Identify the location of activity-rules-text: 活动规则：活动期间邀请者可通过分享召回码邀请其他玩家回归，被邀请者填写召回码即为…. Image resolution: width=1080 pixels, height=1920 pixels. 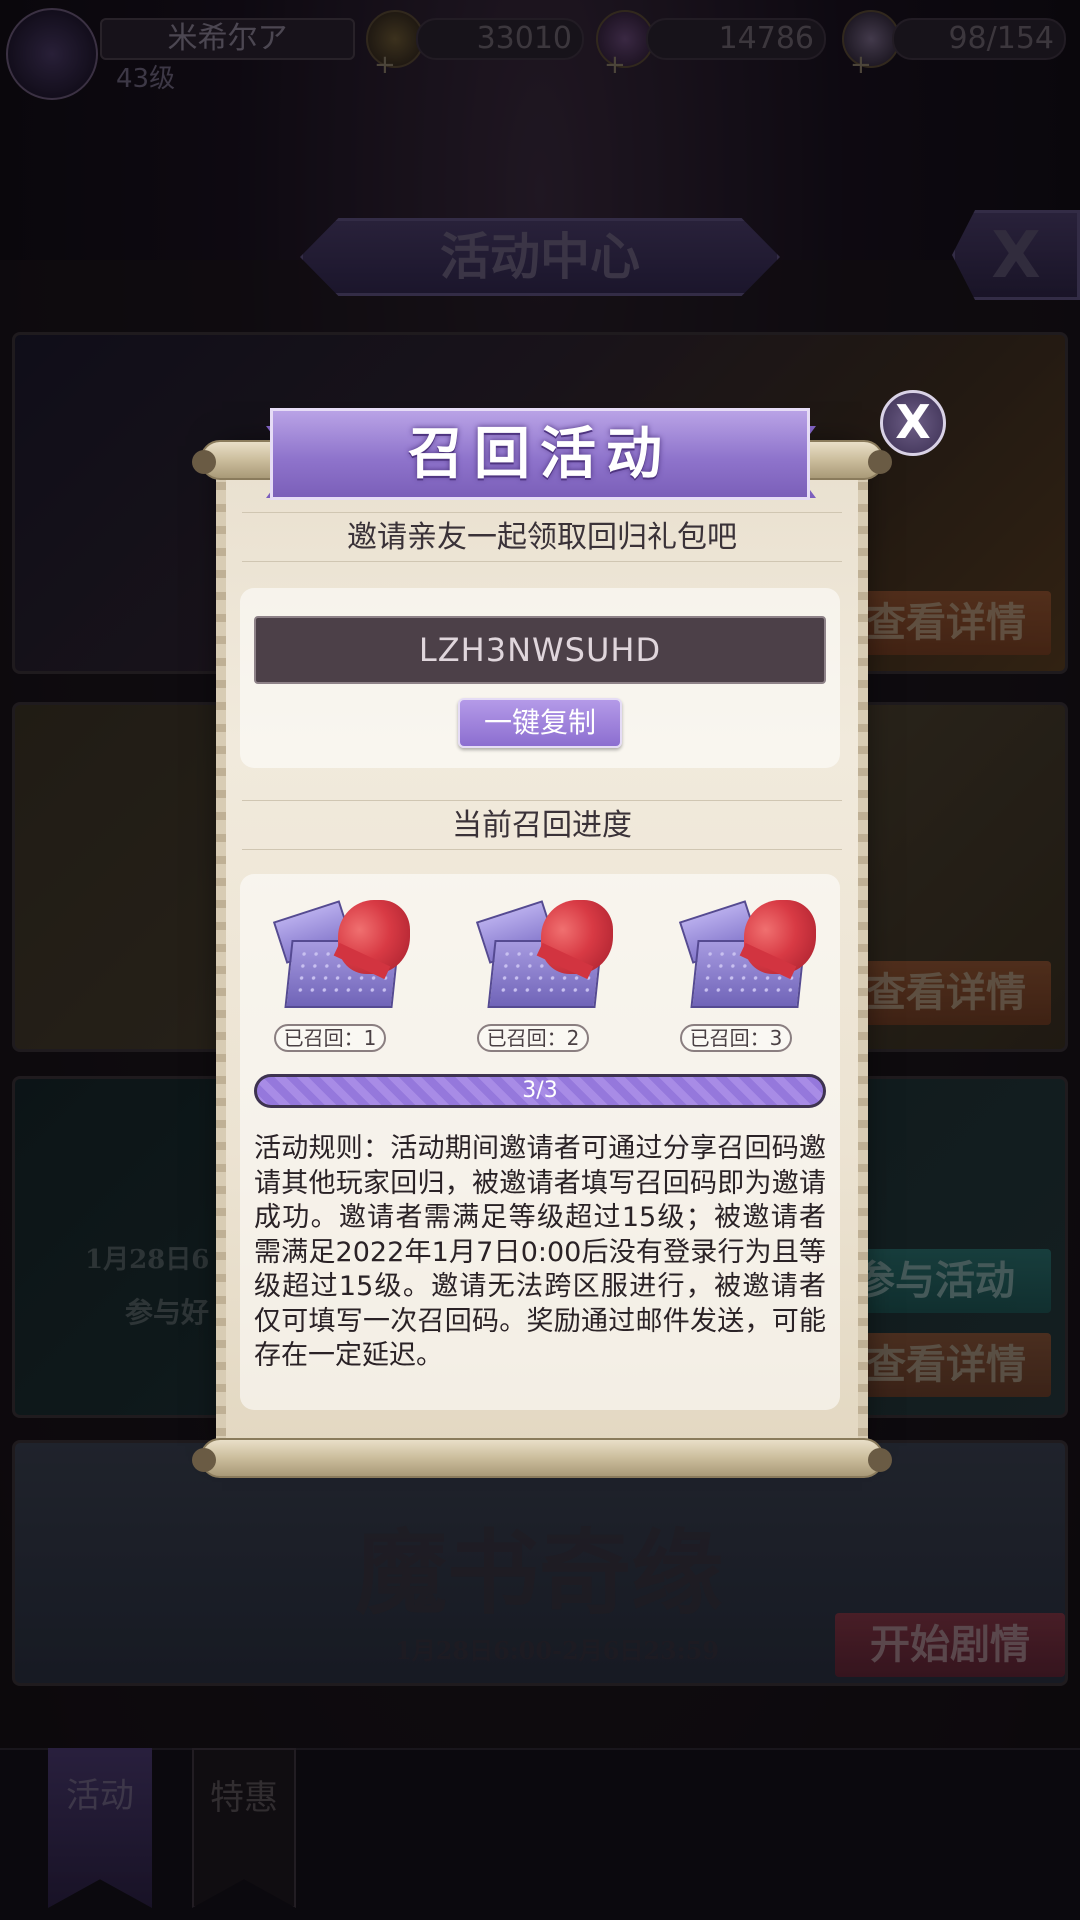
(540, 1252).